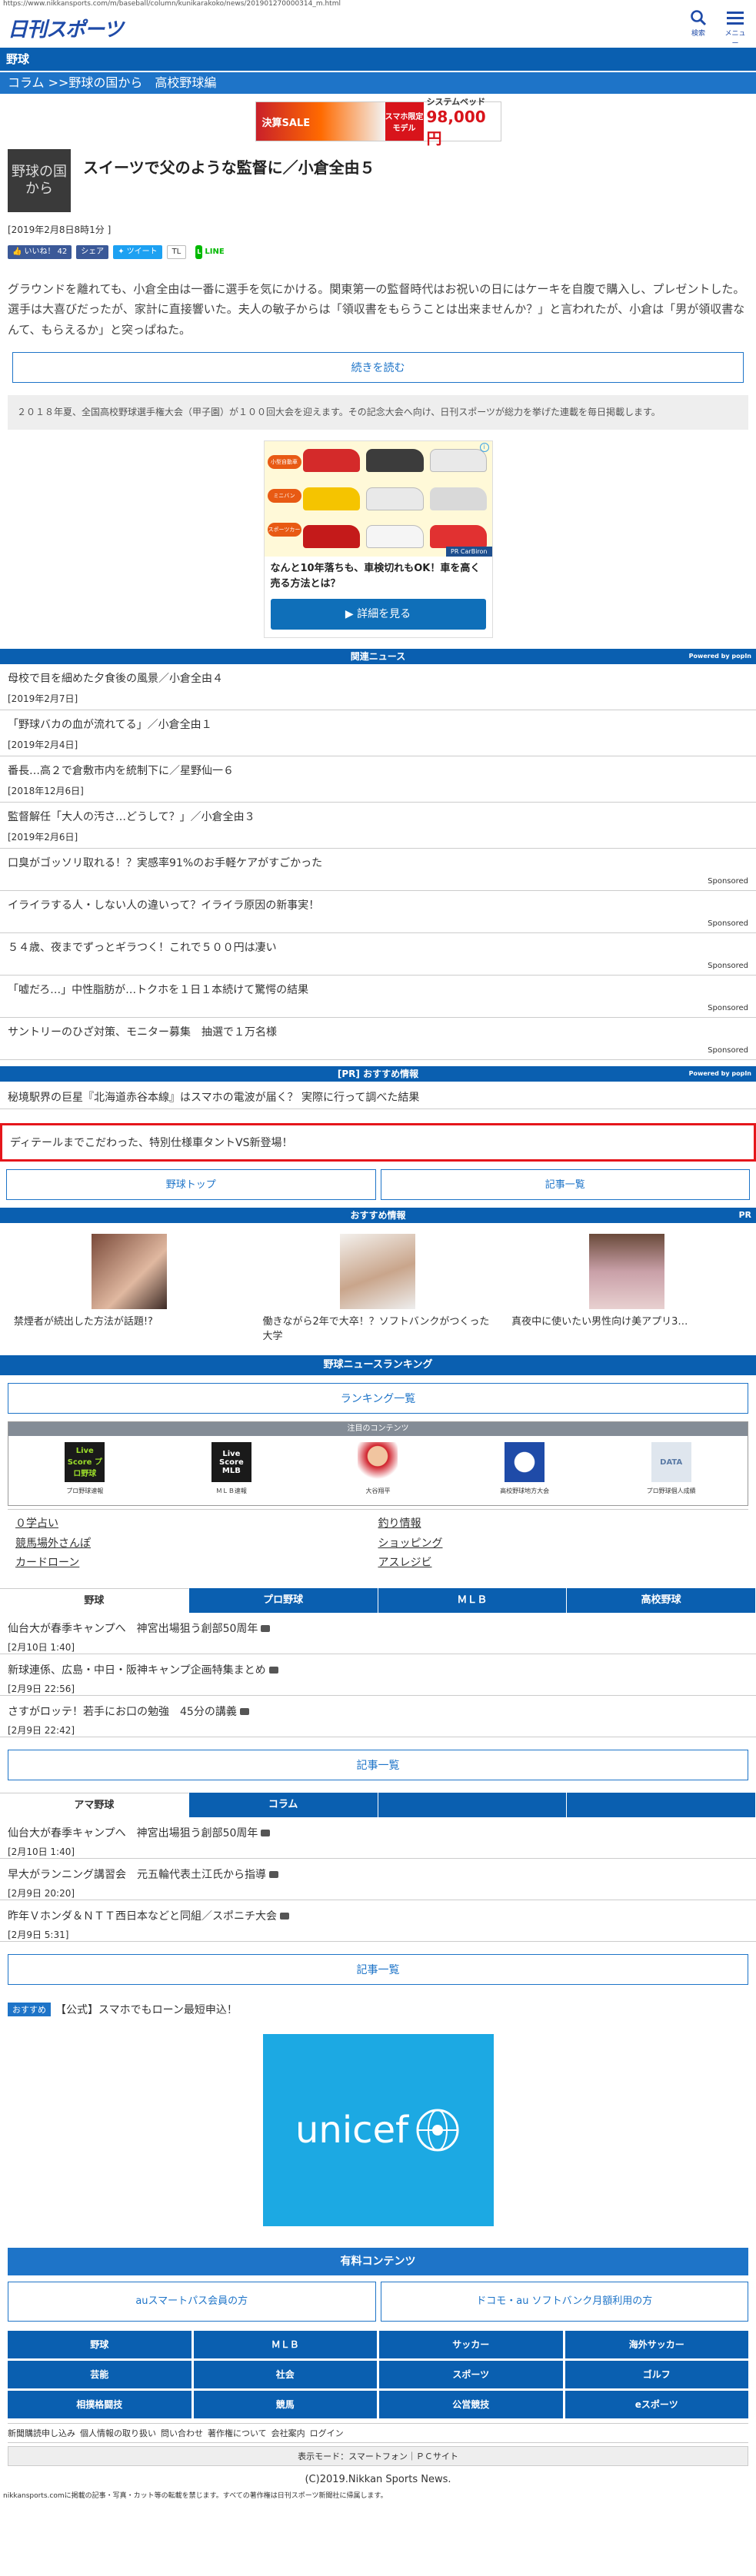 This screenshot has height=2576, width=756. Describe the element at coordinates (559, 1524) in the screenshot. I see `content-link: 釣り情報` at that location.